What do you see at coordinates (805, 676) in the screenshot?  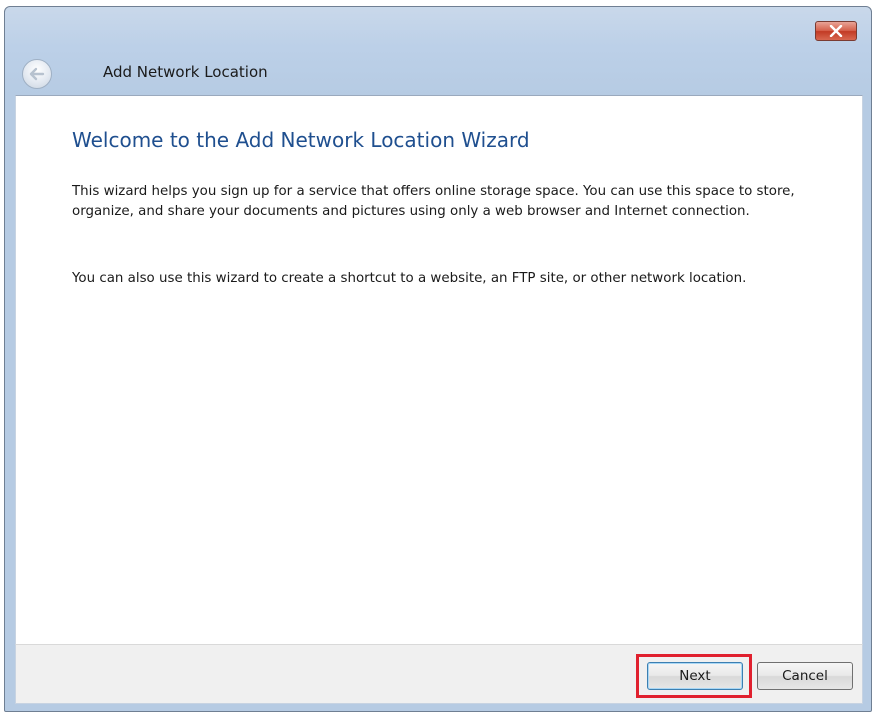 I see `cancel-button: Cancel` at bounding box center [805, 676].